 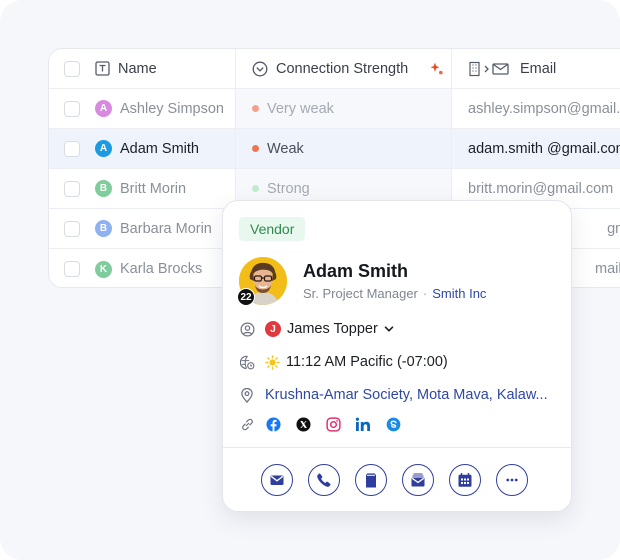 What do you see at coordinates (103, 269) in the screenshot?
I see `avatar: K` at bounding box center [103, 269].